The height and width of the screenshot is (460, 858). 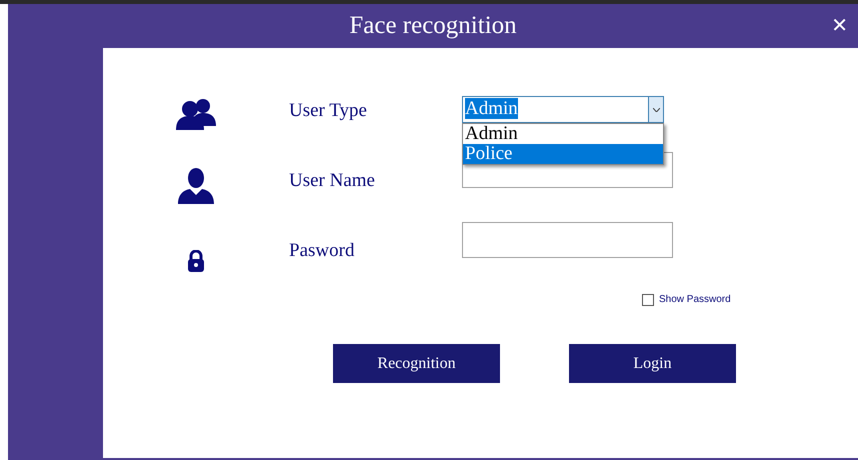 What do you see at coordinates (416, 363) in the screenshot?
I see `recognition-button: Recognition` at bounding box center [416, 363].